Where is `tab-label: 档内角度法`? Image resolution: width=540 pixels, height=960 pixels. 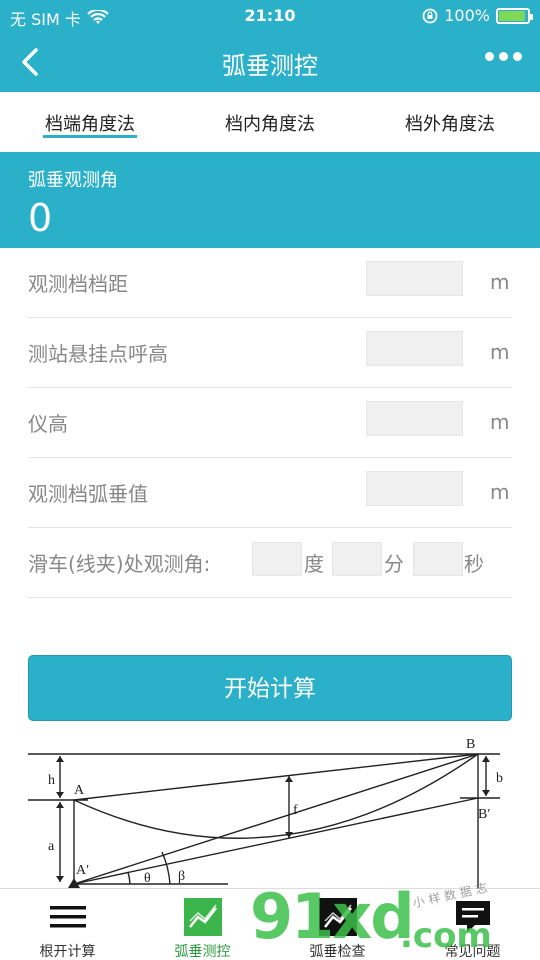
tab-label: 档内角度法 is located at coordinates (270, 124).